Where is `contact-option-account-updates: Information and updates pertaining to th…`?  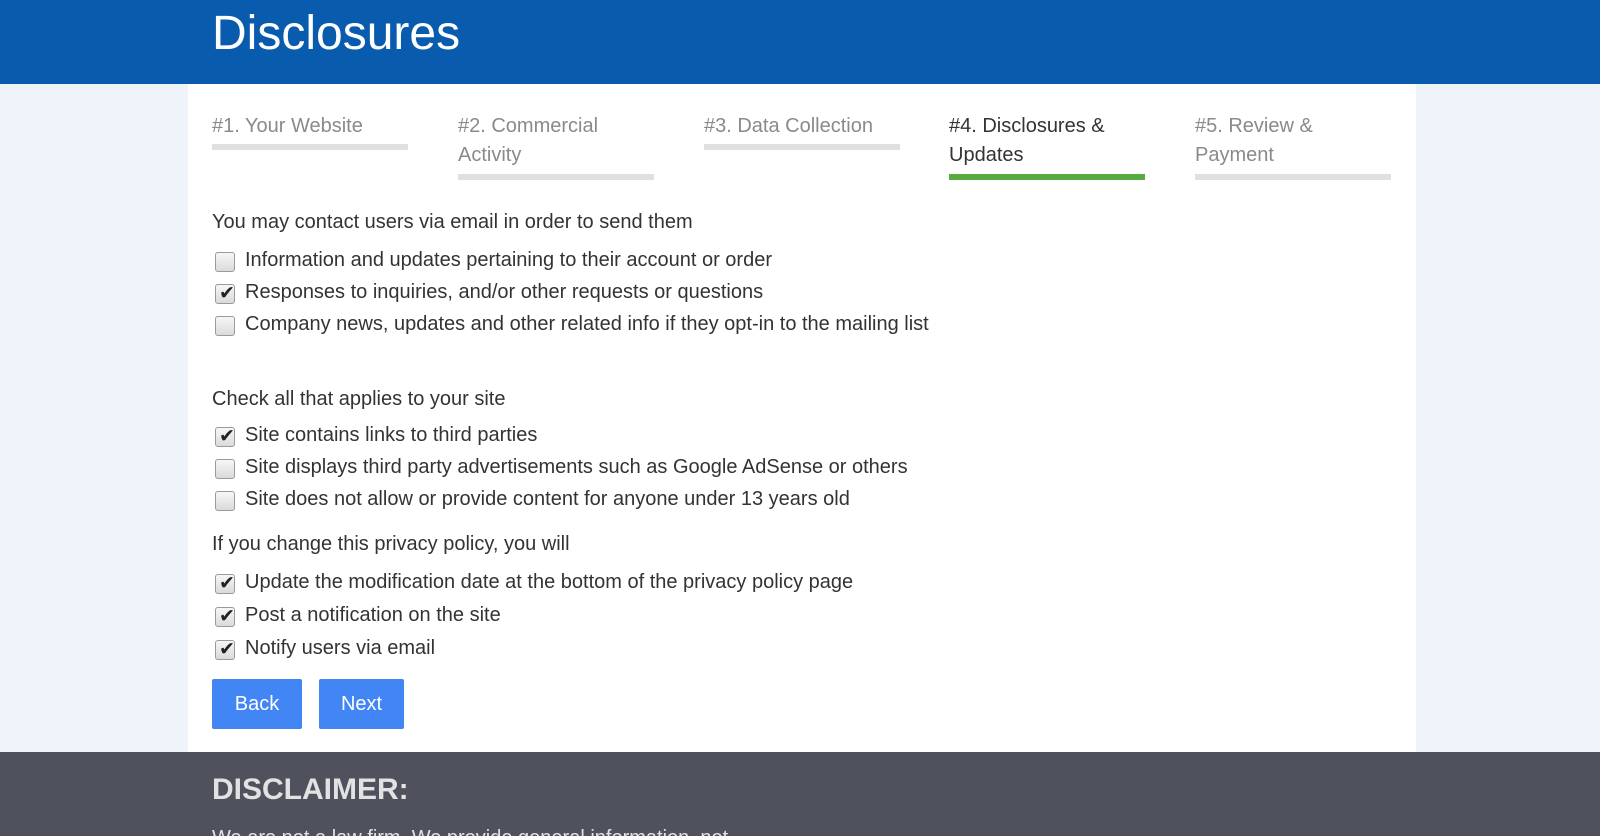 contact-option-account-updates: Information and updates pertaining to th… is located at coordinates (582, 260).